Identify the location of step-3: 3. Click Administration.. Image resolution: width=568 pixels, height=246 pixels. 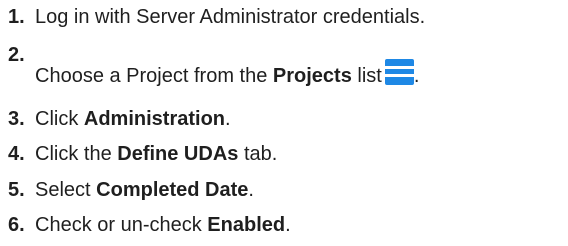
(119, 119).